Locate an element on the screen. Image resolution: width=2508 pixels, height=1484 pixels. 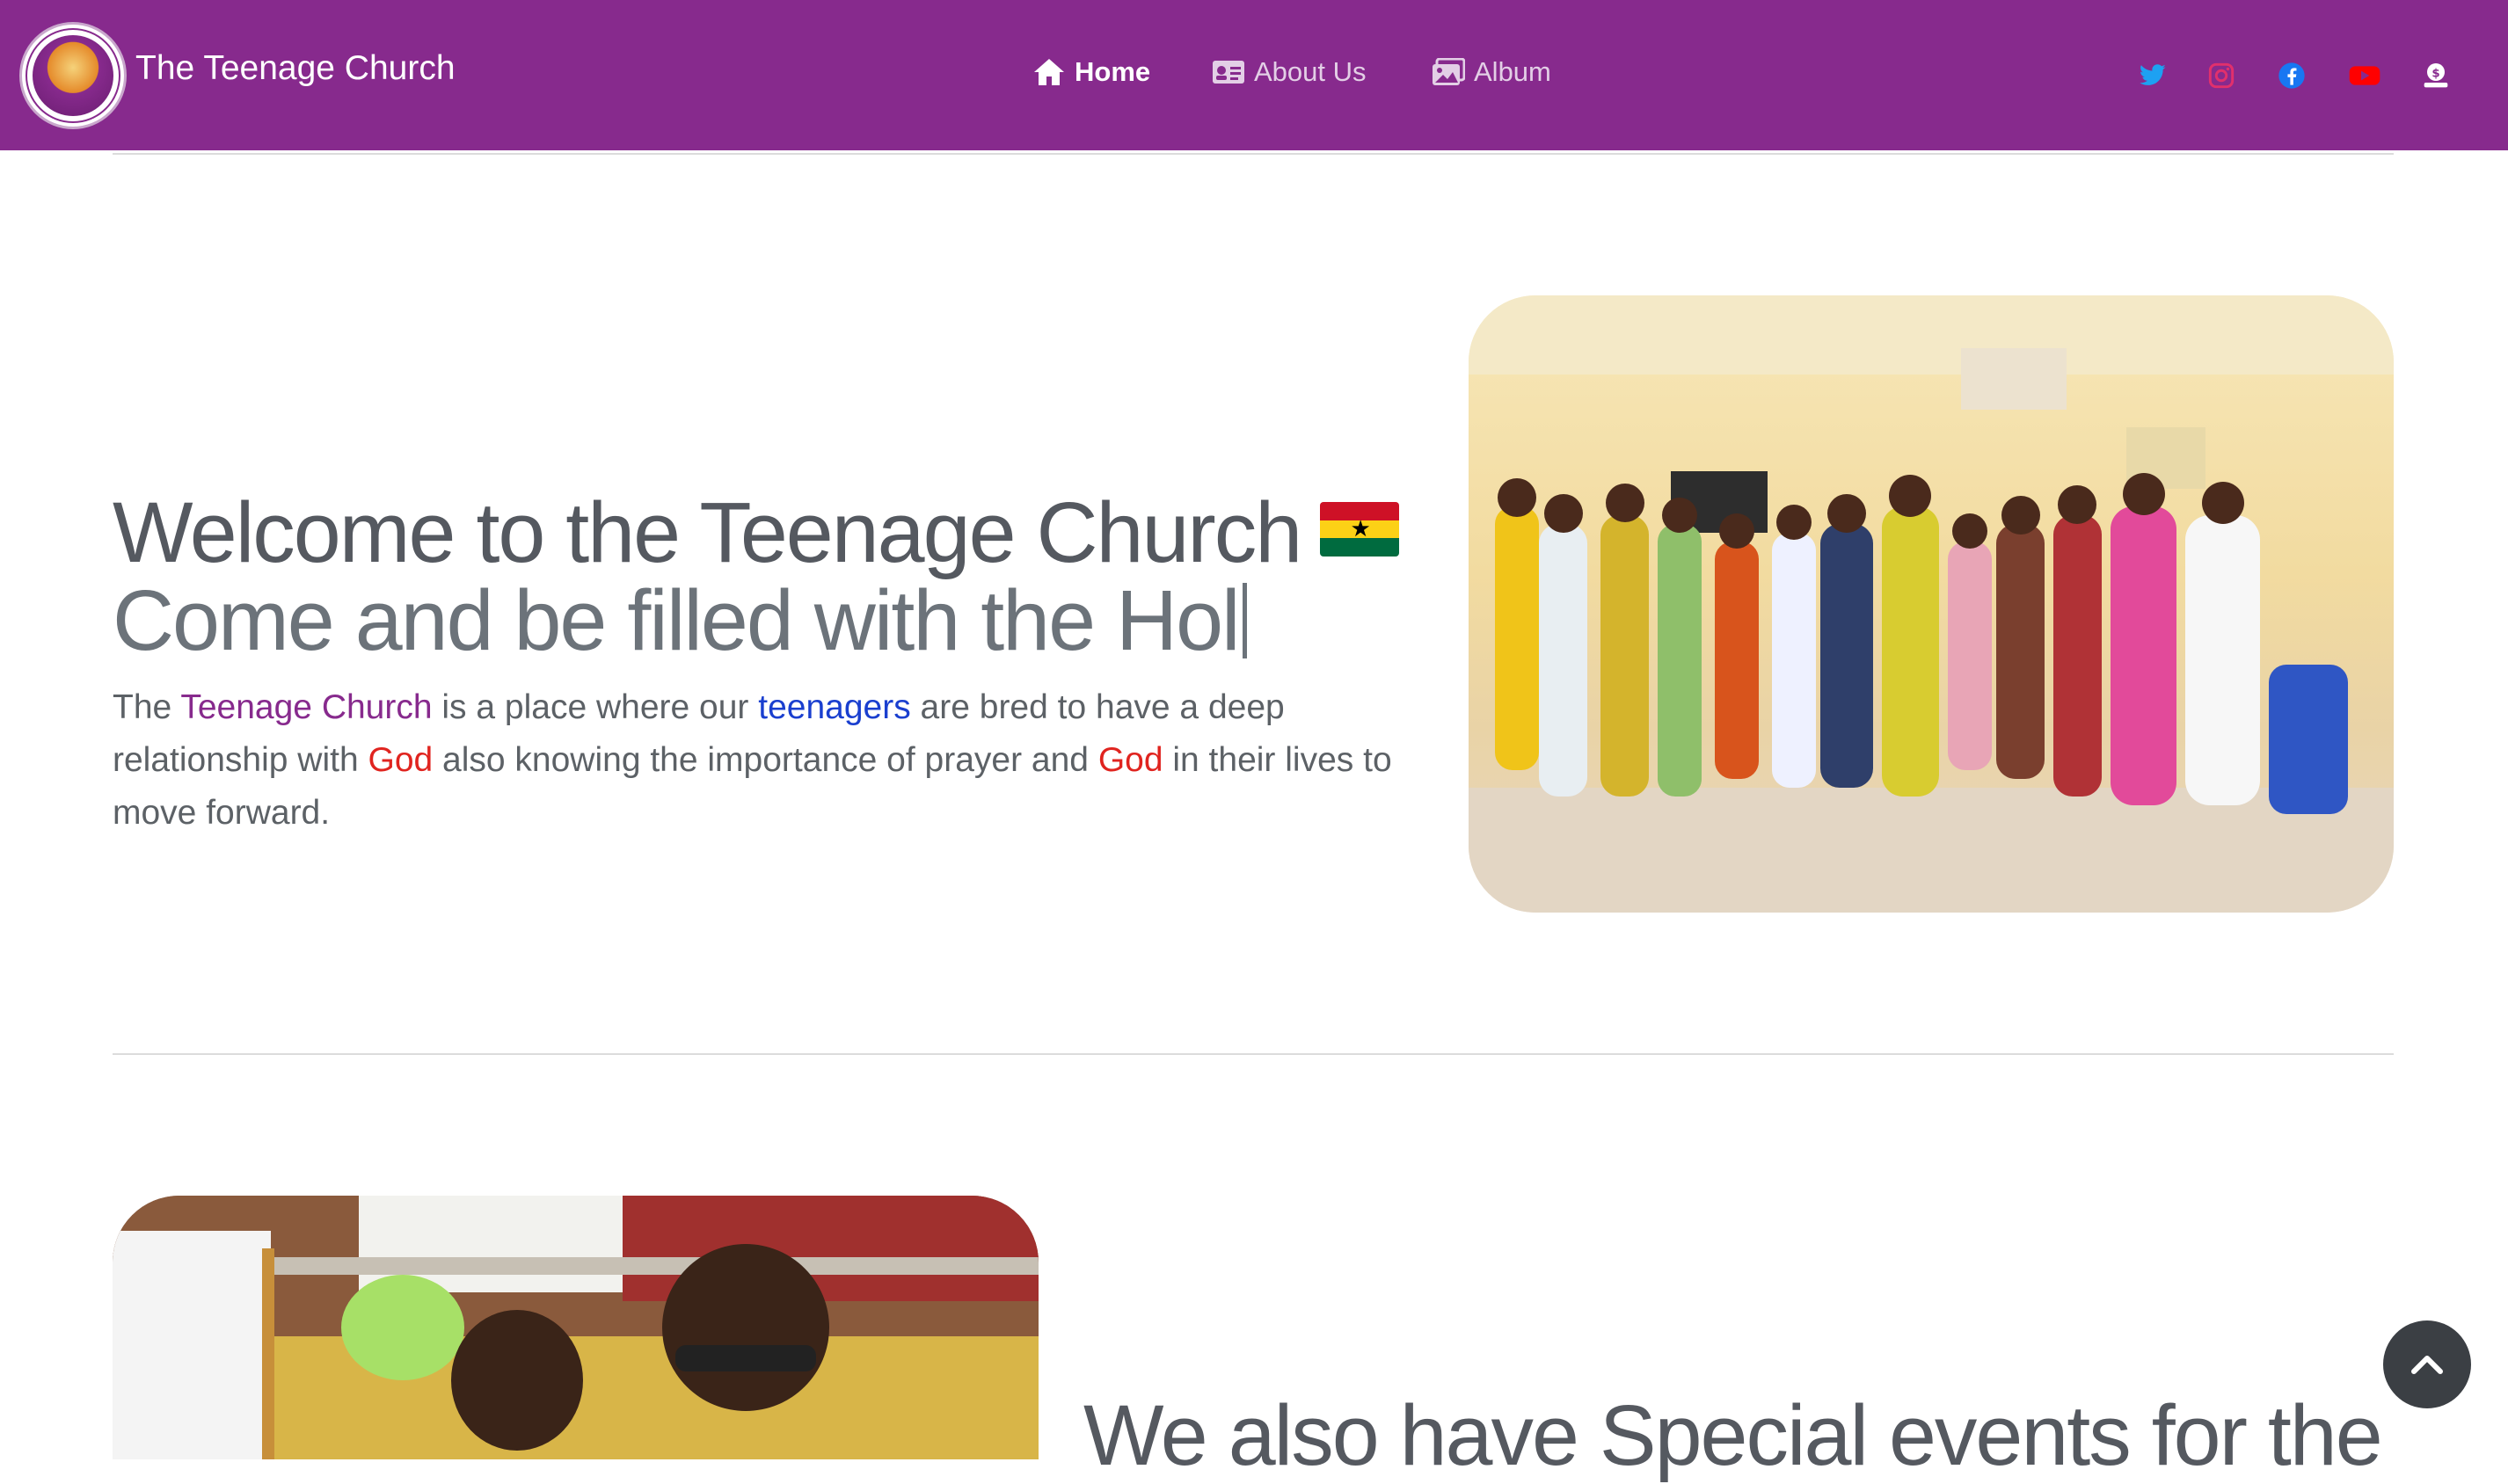
donate-icon: $ is located at coordinates (2436, 76).